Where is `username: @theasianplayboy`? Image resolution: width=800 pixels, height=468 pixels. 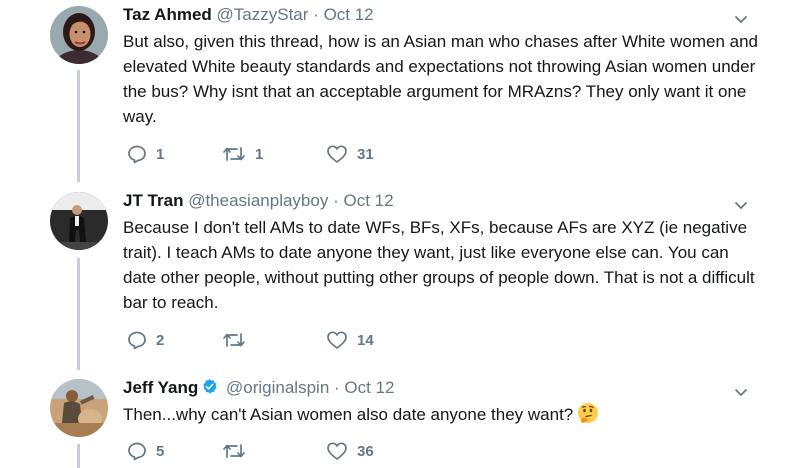 username: @theasianplayboy is located at coordinates (258, 200).